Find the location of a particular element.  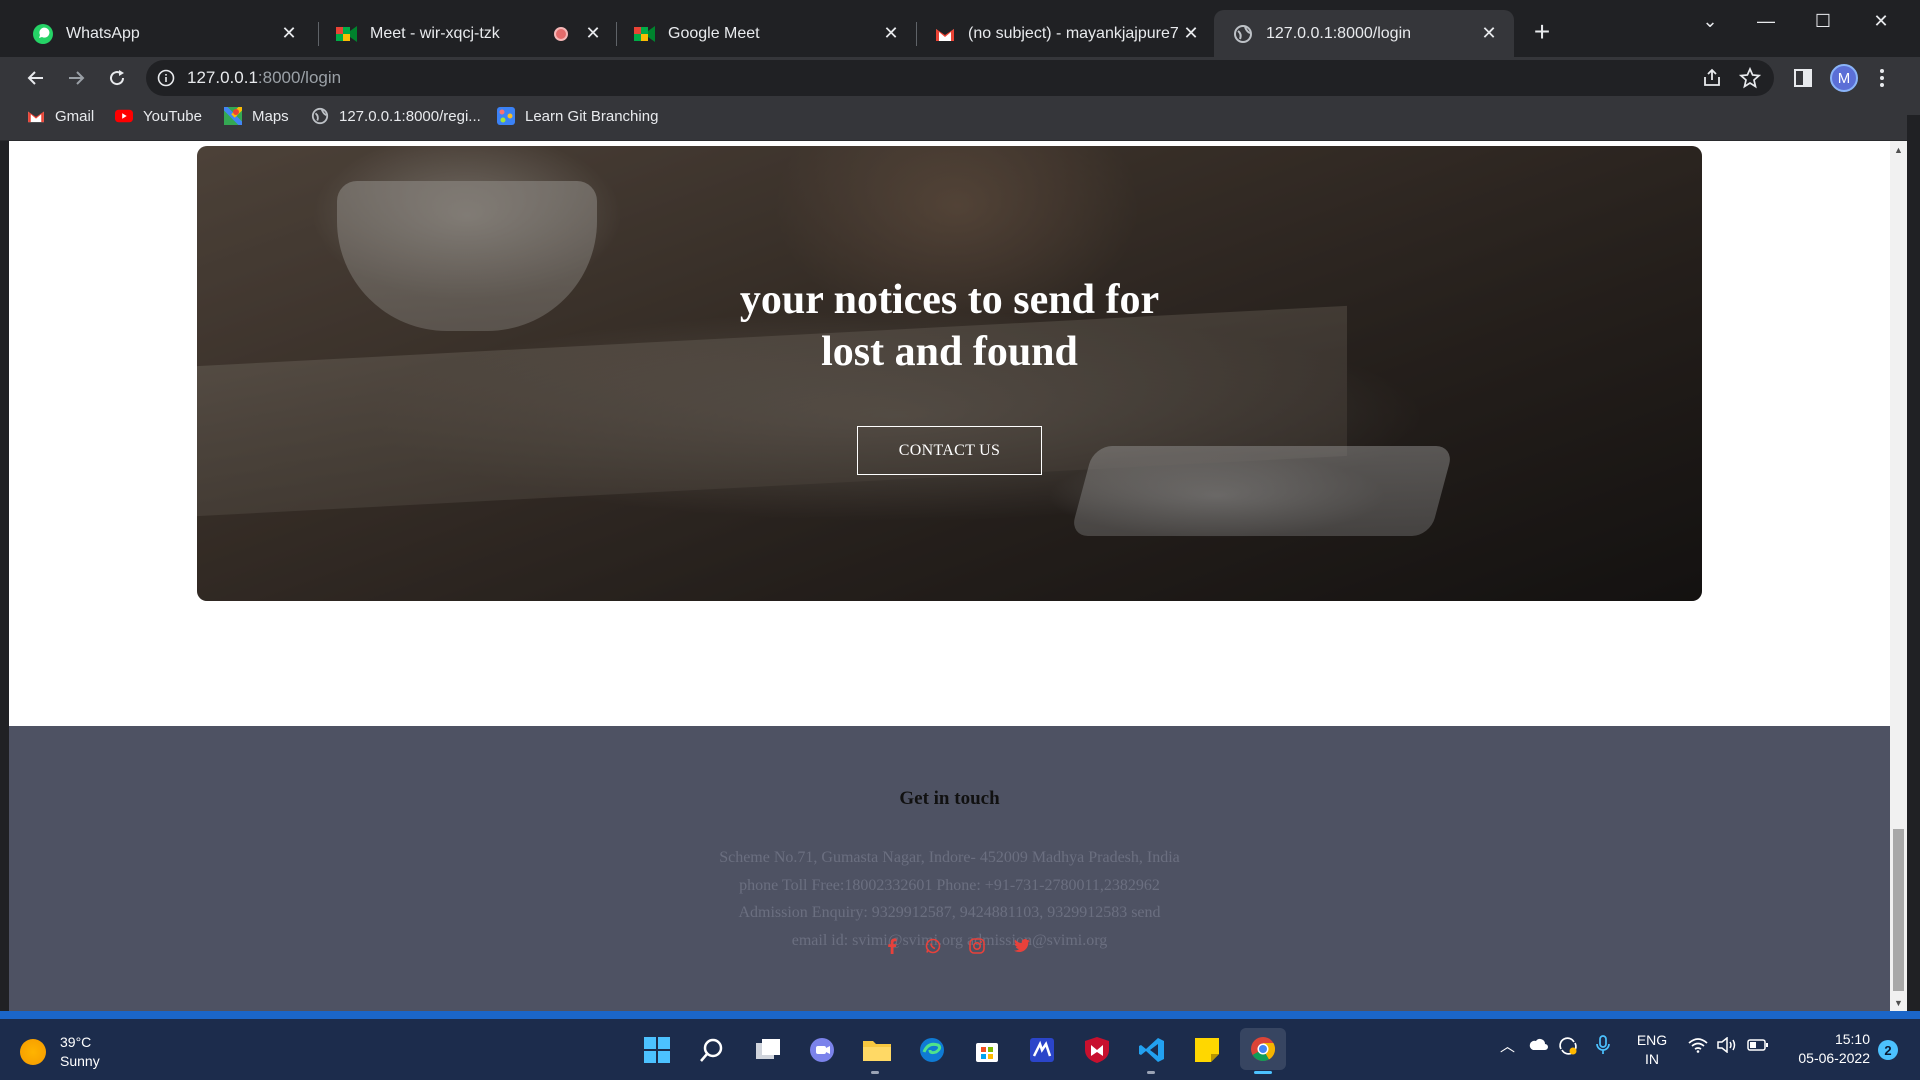

scrollbar-thumb is located at coordinates (1898, 910).